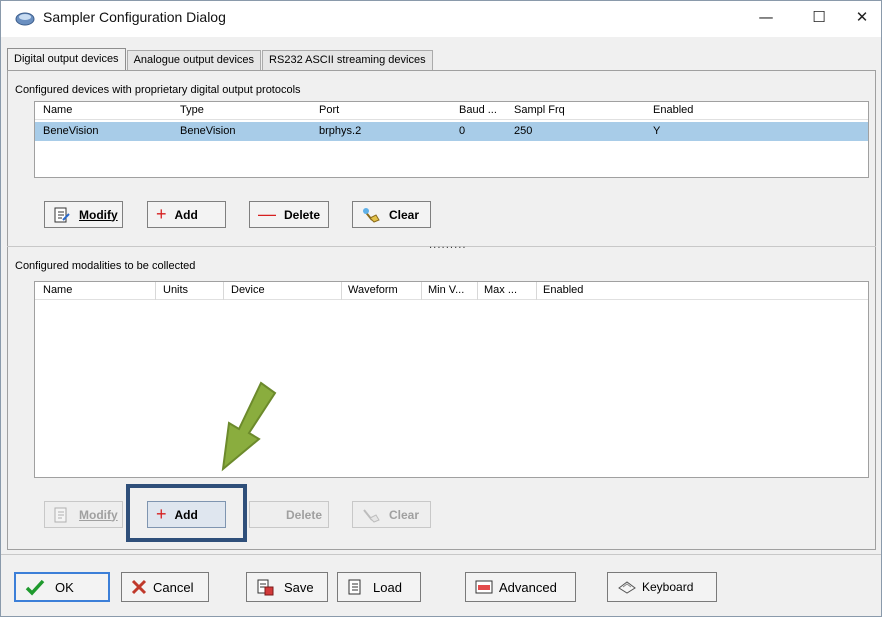  Describe the element at coordinates (66, 59) in the screenshot. I see `tab-digital-output-devices: Digital output devices` at that location.